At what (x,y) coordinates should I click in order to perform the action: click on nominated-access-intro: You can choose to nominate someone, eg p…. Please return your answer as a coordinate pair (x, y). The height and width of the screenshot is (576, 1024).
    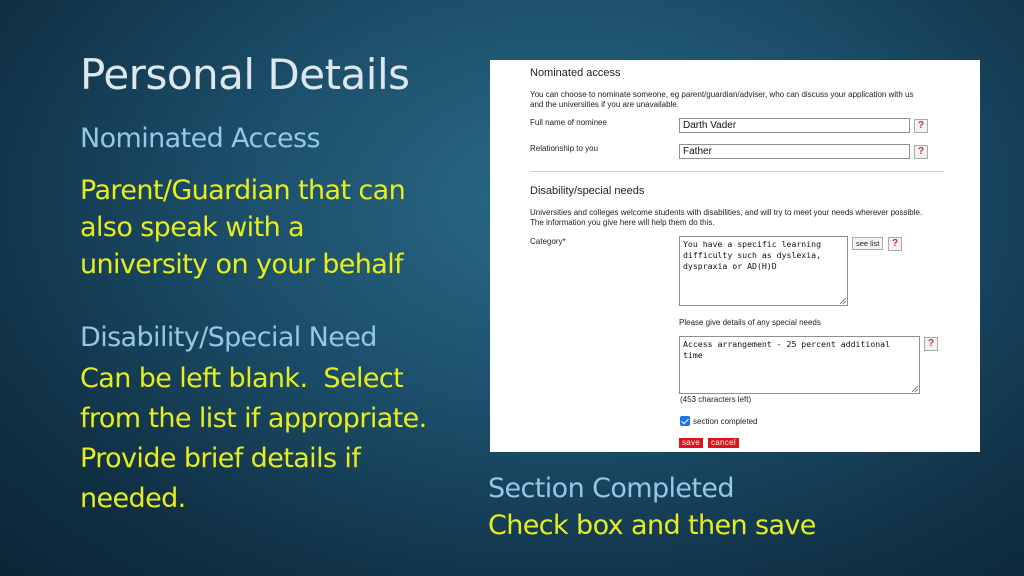
    Looking at the image, I should click on (750, 100).